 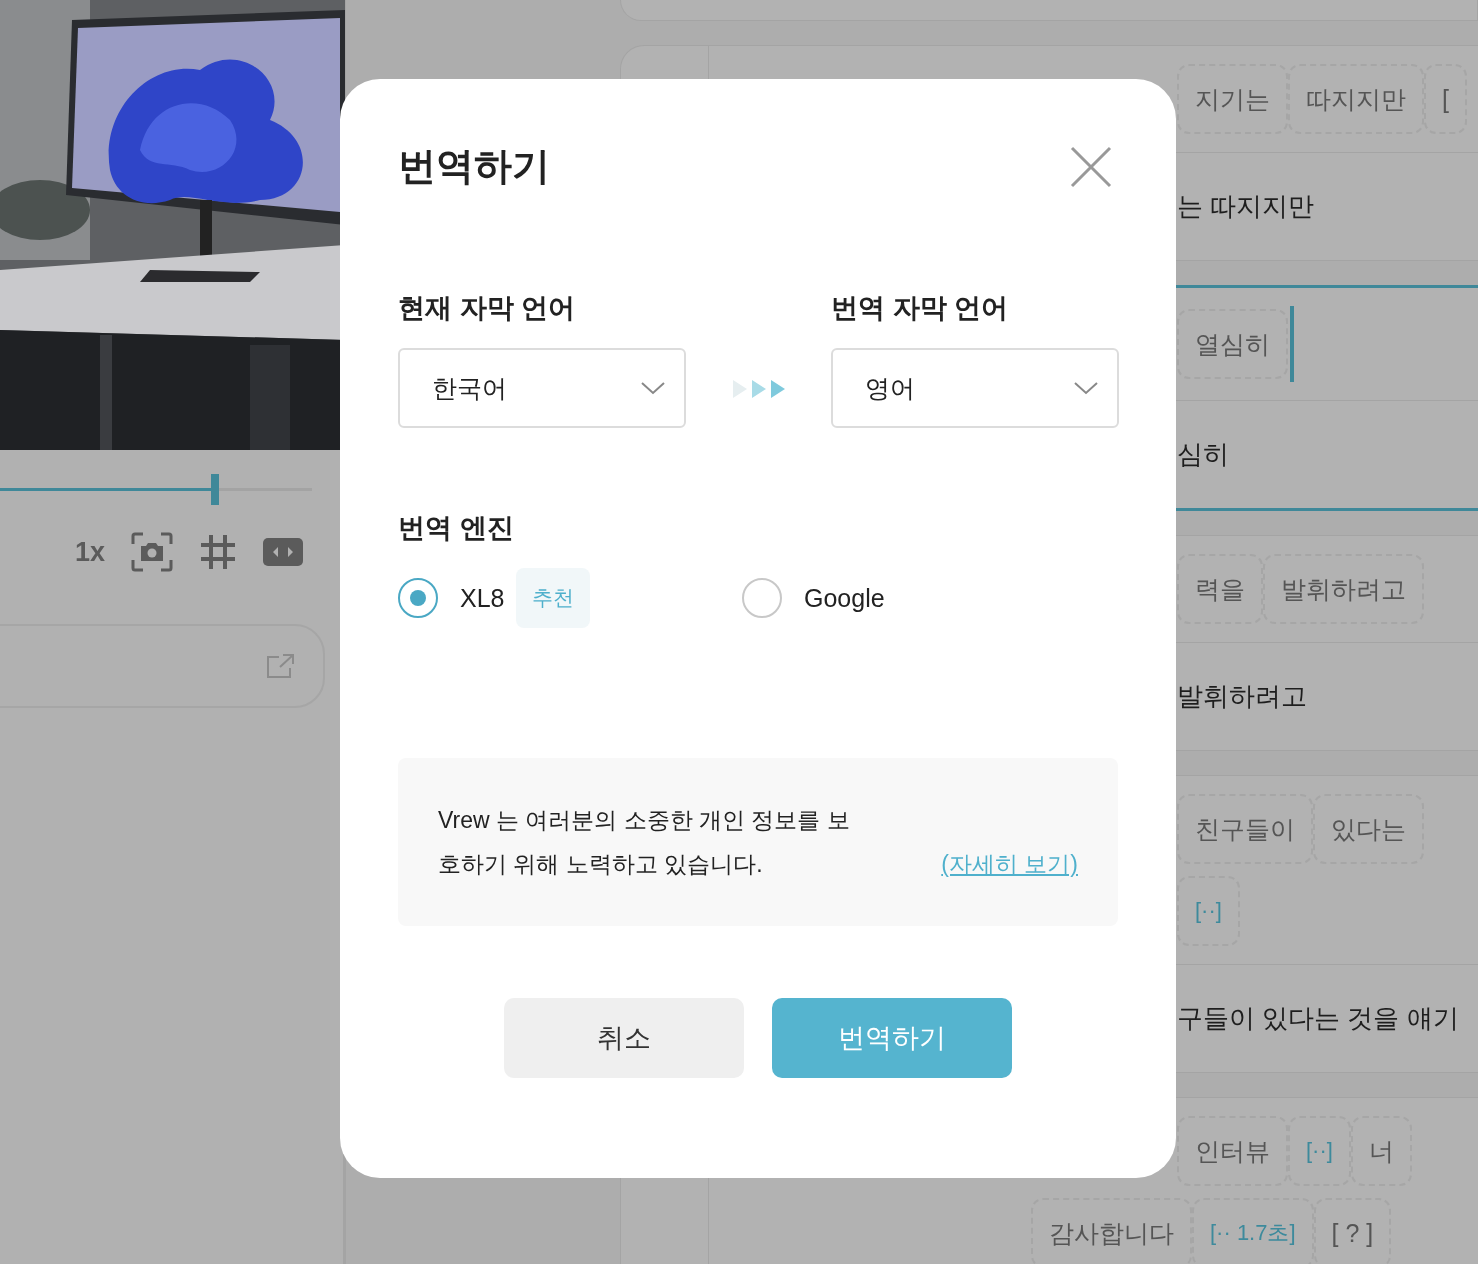 What do you see at coordinates (1111, 1231) in the screenshot?
I see `word-chip: 감사합니다` at bounding box center [1111, 1231].